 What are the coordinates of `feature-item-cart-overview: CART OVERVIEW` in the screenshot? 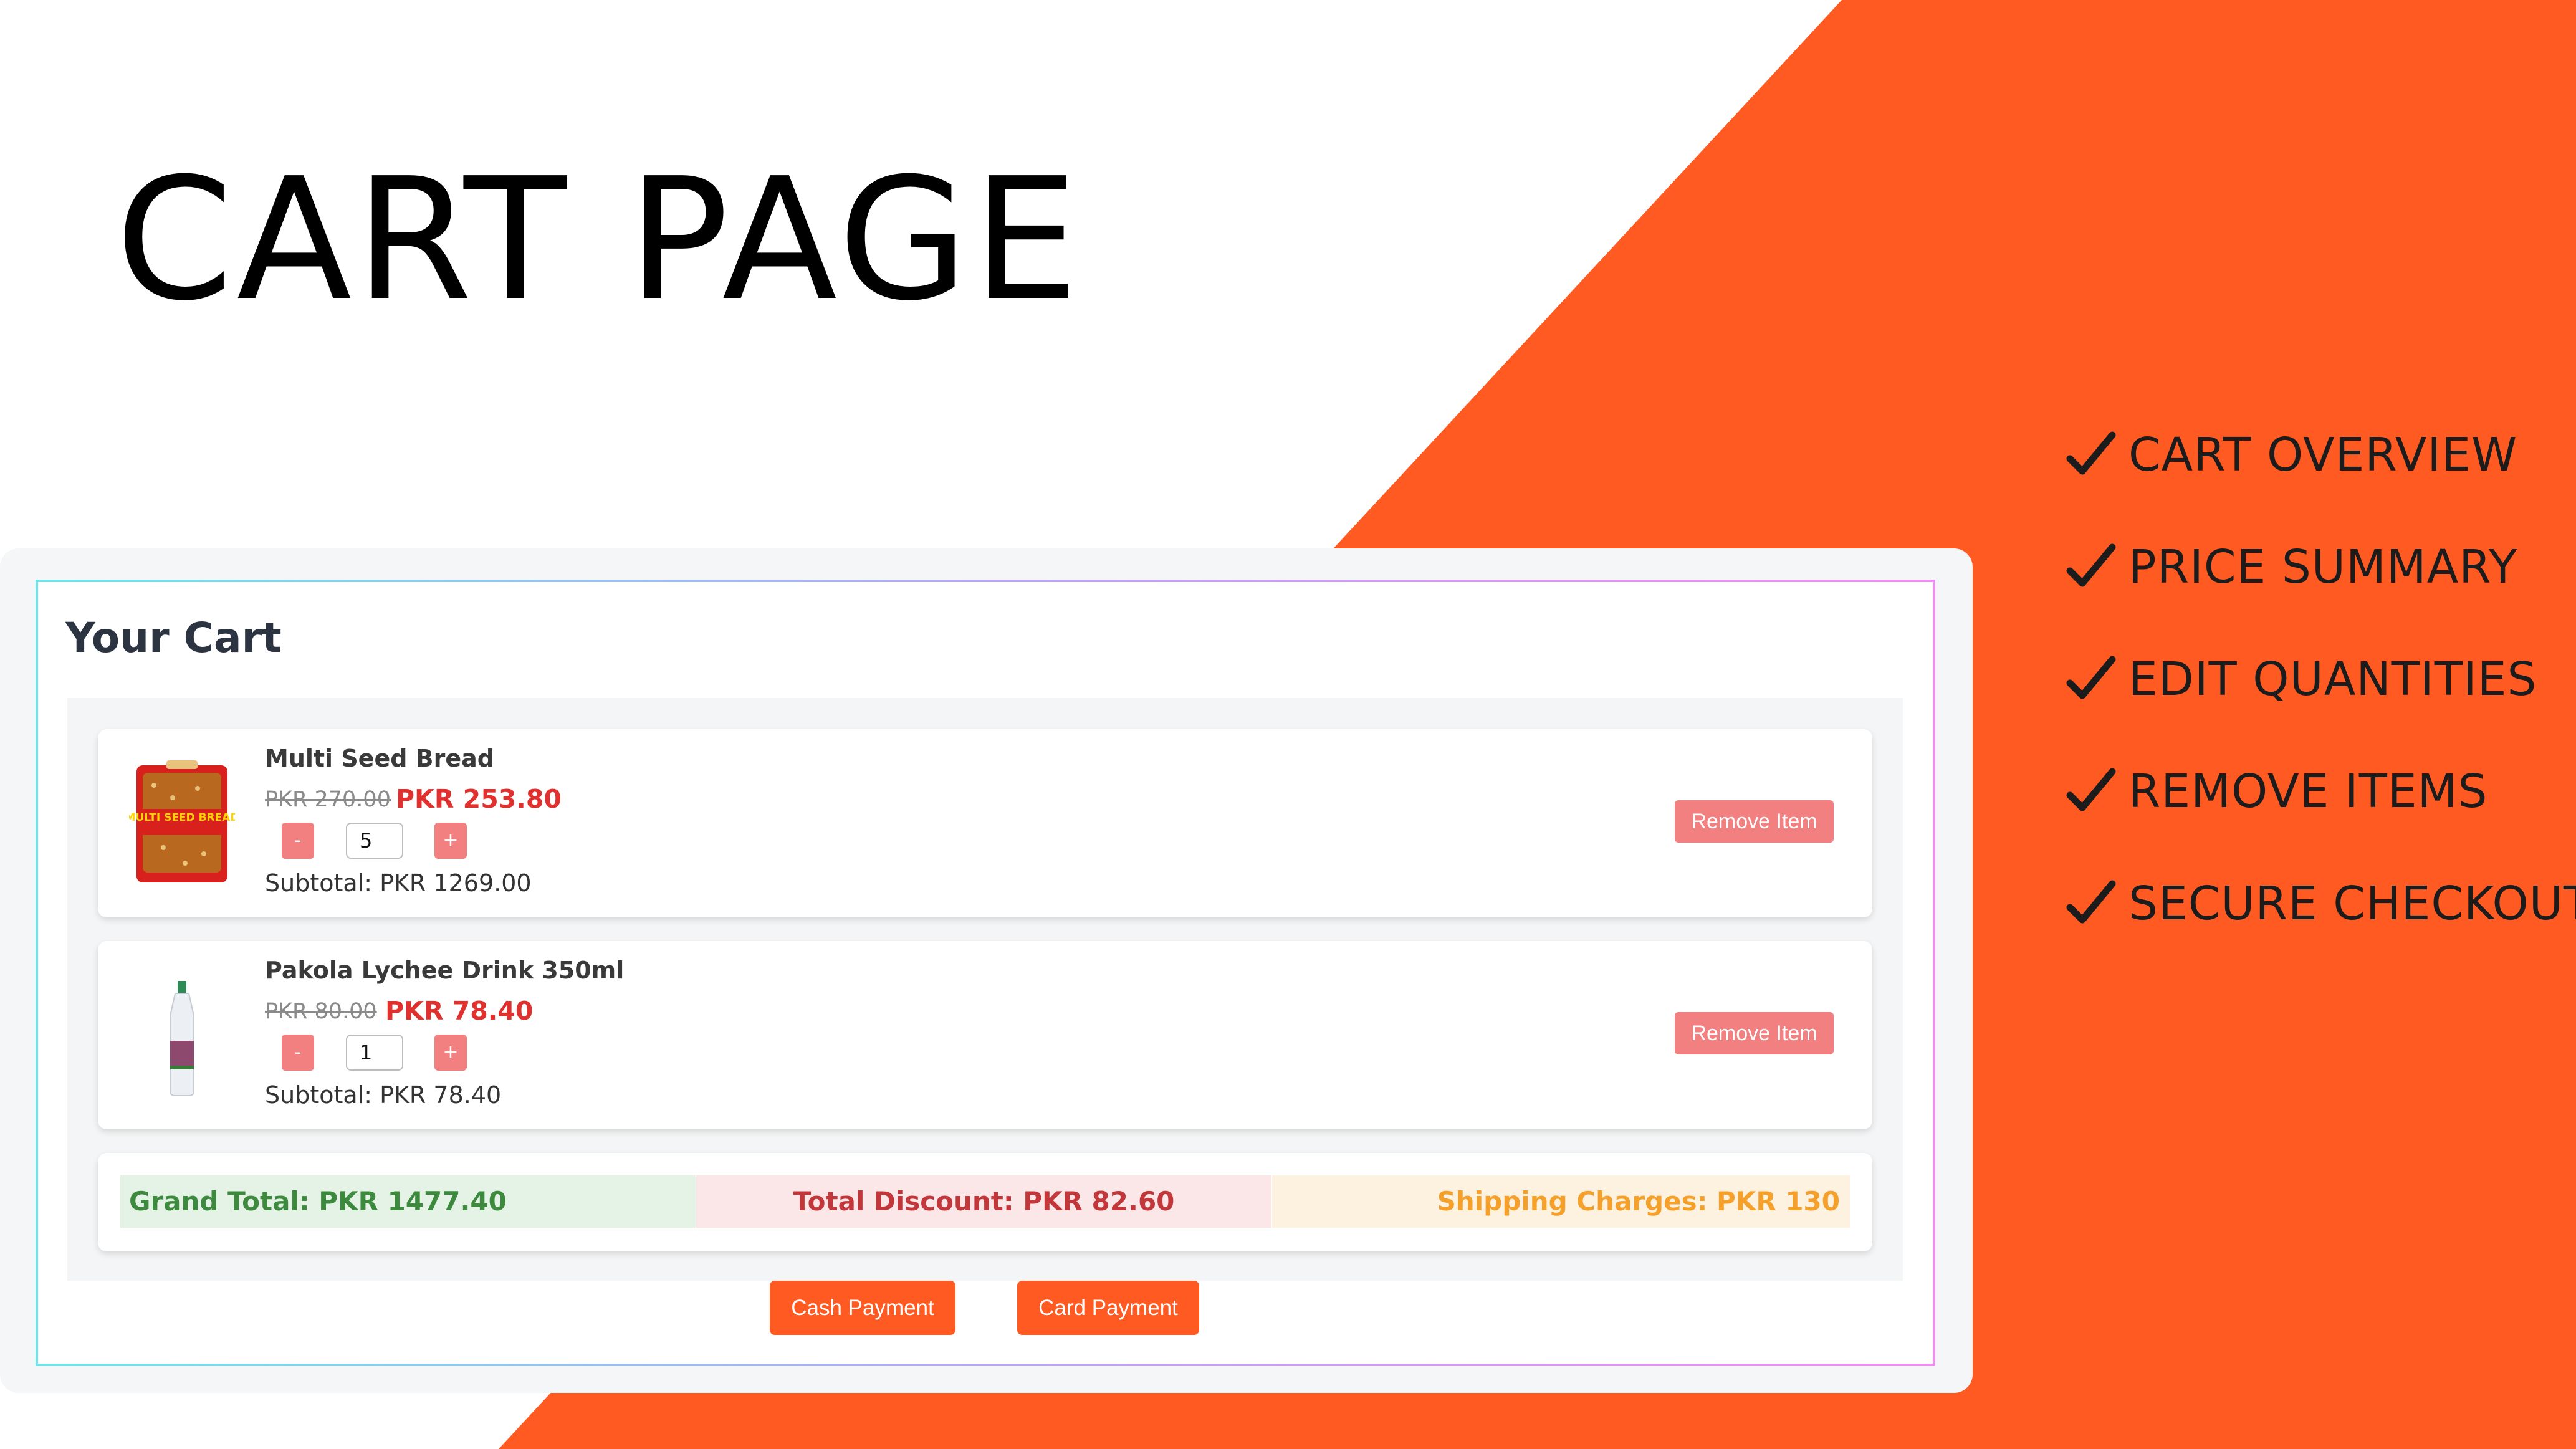 It's located at (2321, 455).